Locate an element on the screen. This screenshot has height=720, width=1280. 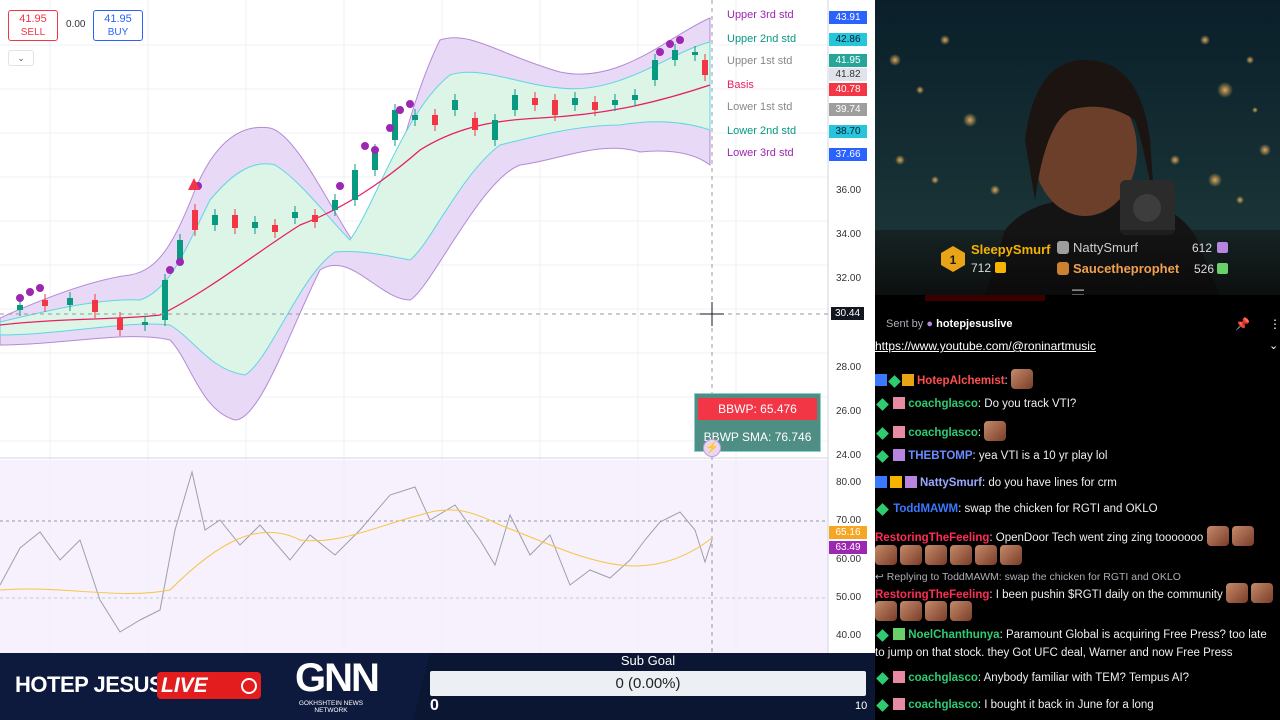
chat-message: coachglasco: Do you track VTI? is located at coordinates (1077, 404).